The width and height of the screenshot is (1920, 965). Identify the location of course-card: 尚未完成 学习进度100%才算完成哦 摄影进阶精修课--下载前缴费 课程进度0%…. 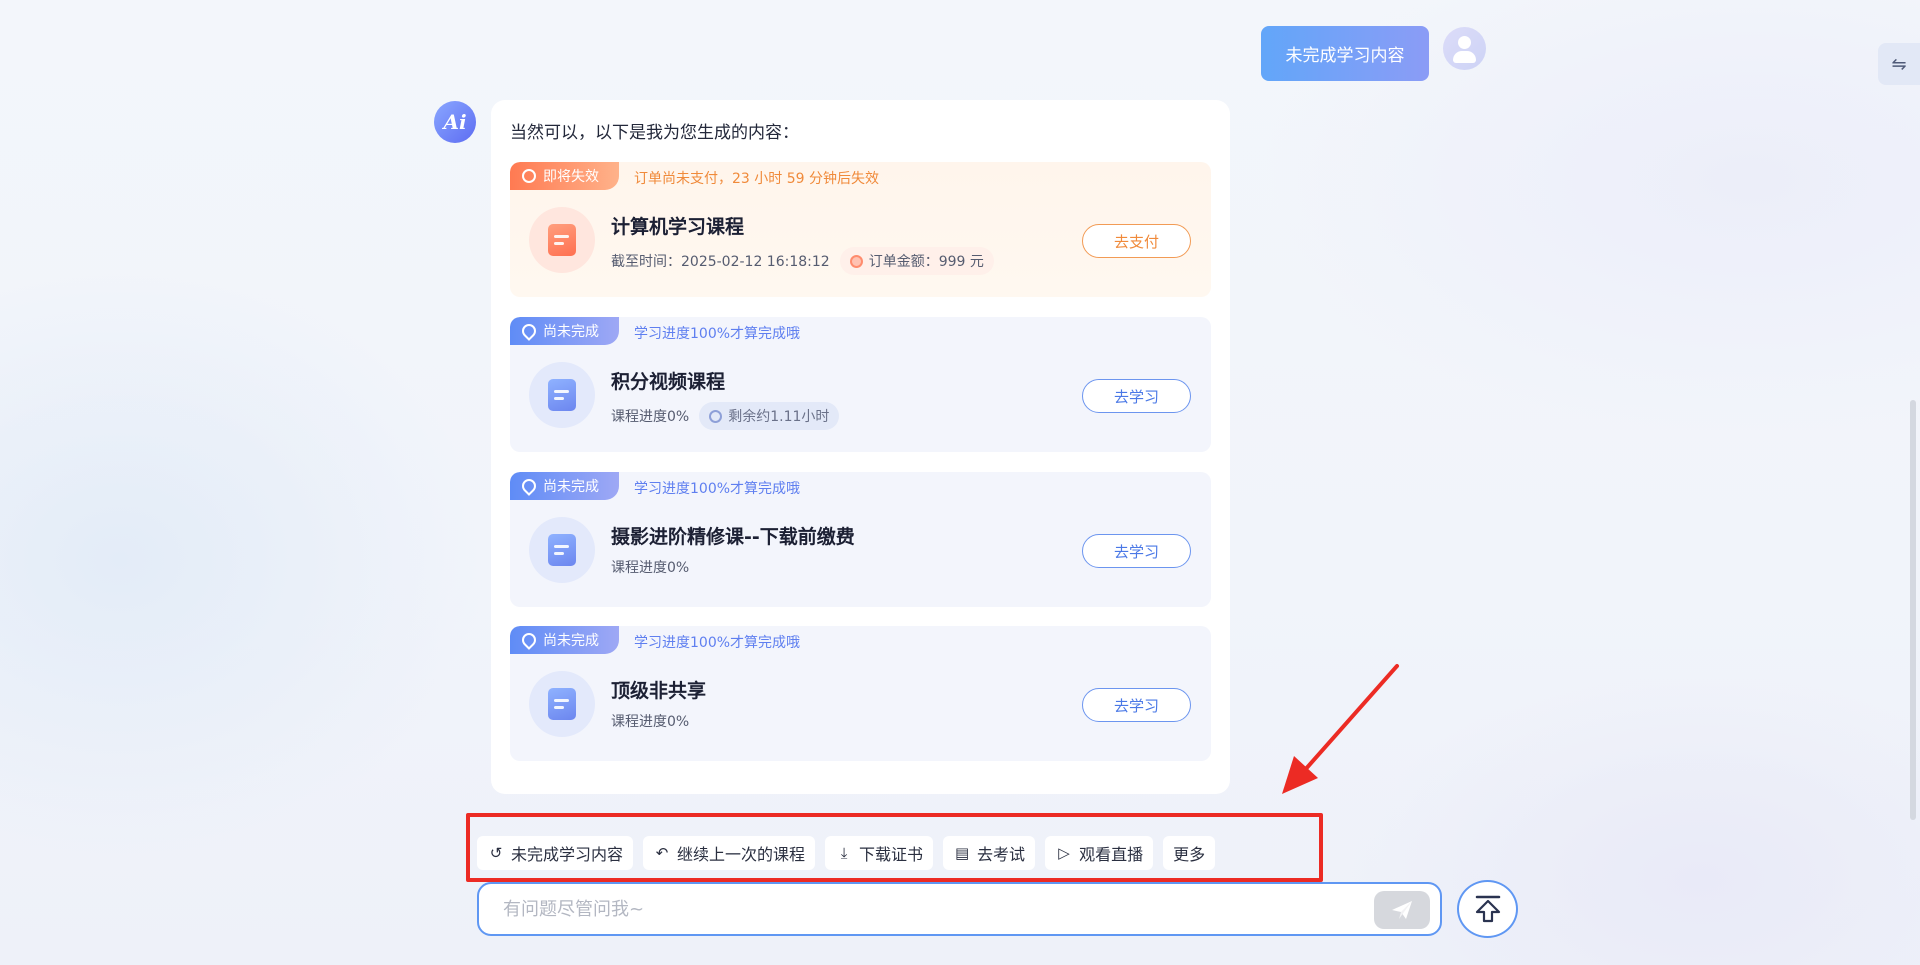
(860, 539).